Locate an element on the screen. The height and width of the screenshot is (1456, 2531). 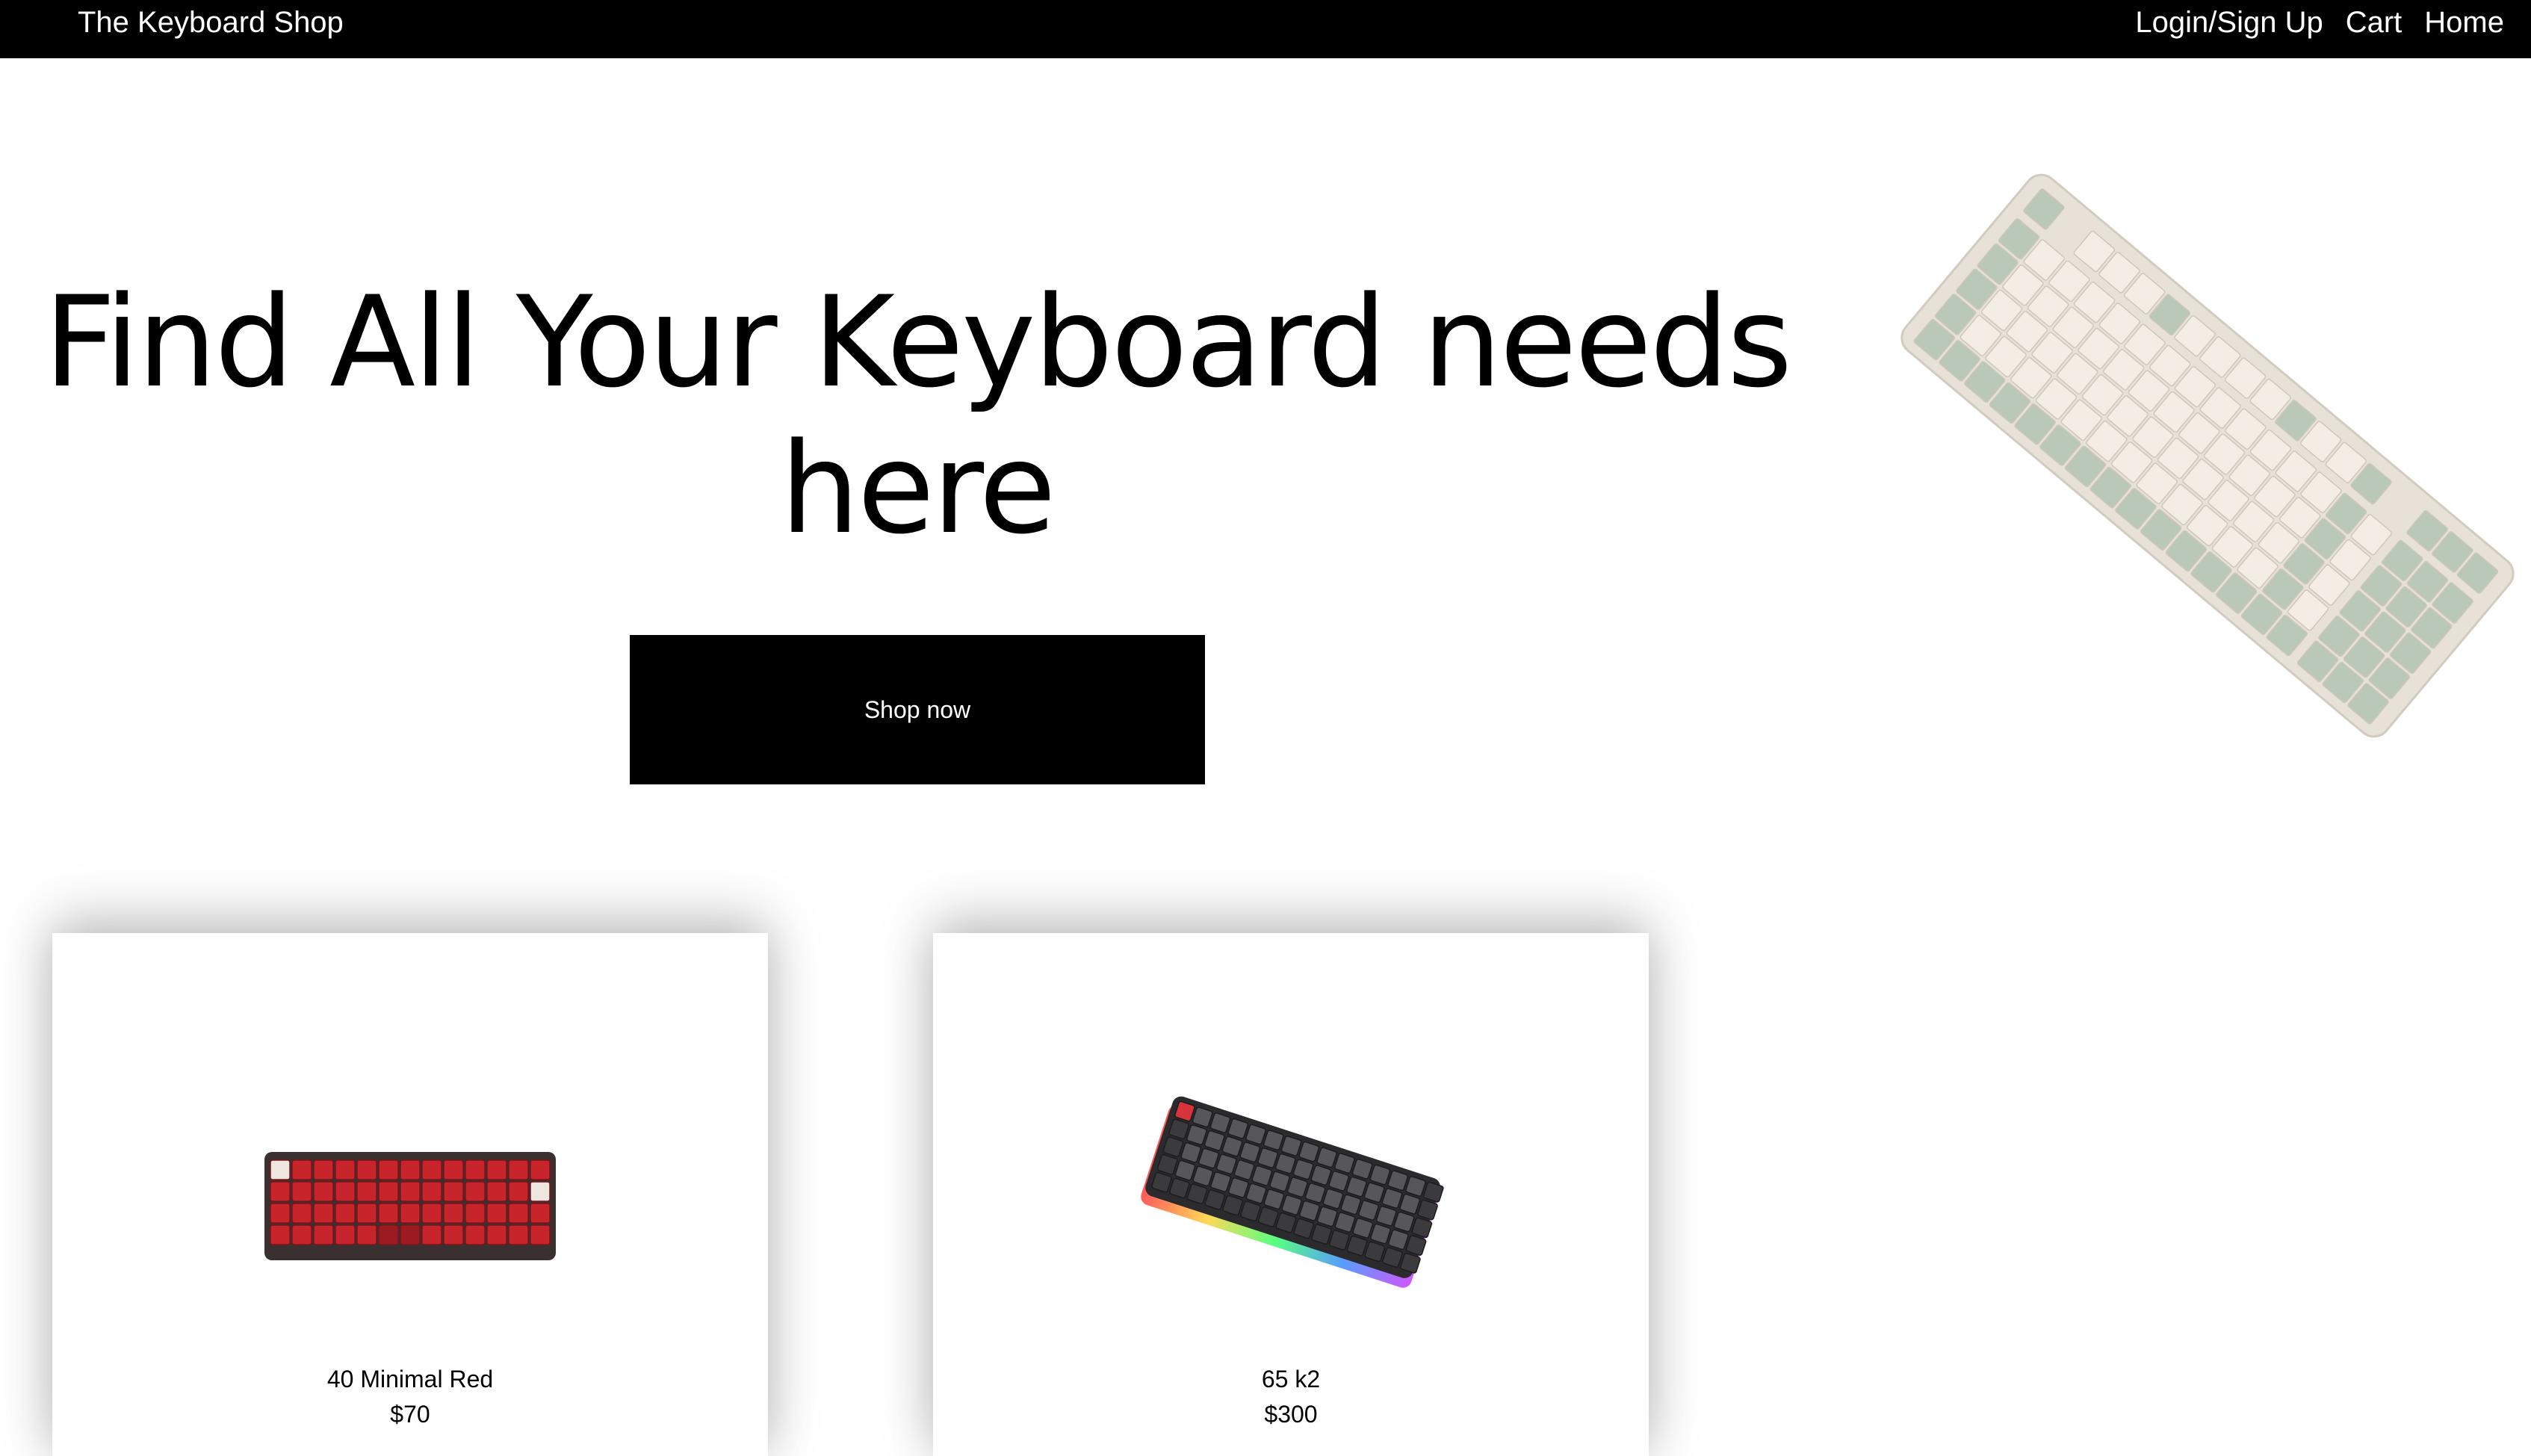
product-name: 40 Minimal Red is located at coordinates (410, 1379).